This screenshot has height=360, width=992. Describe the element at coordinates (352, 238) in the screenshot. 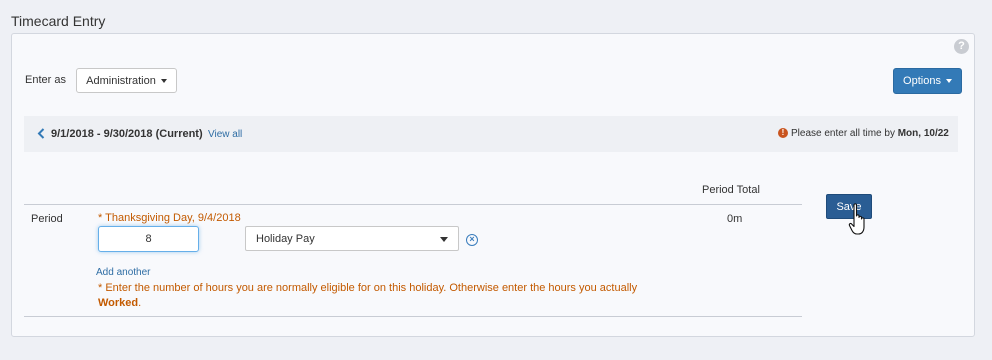

I see `pay-type-select: Holiday Pay` at that location.